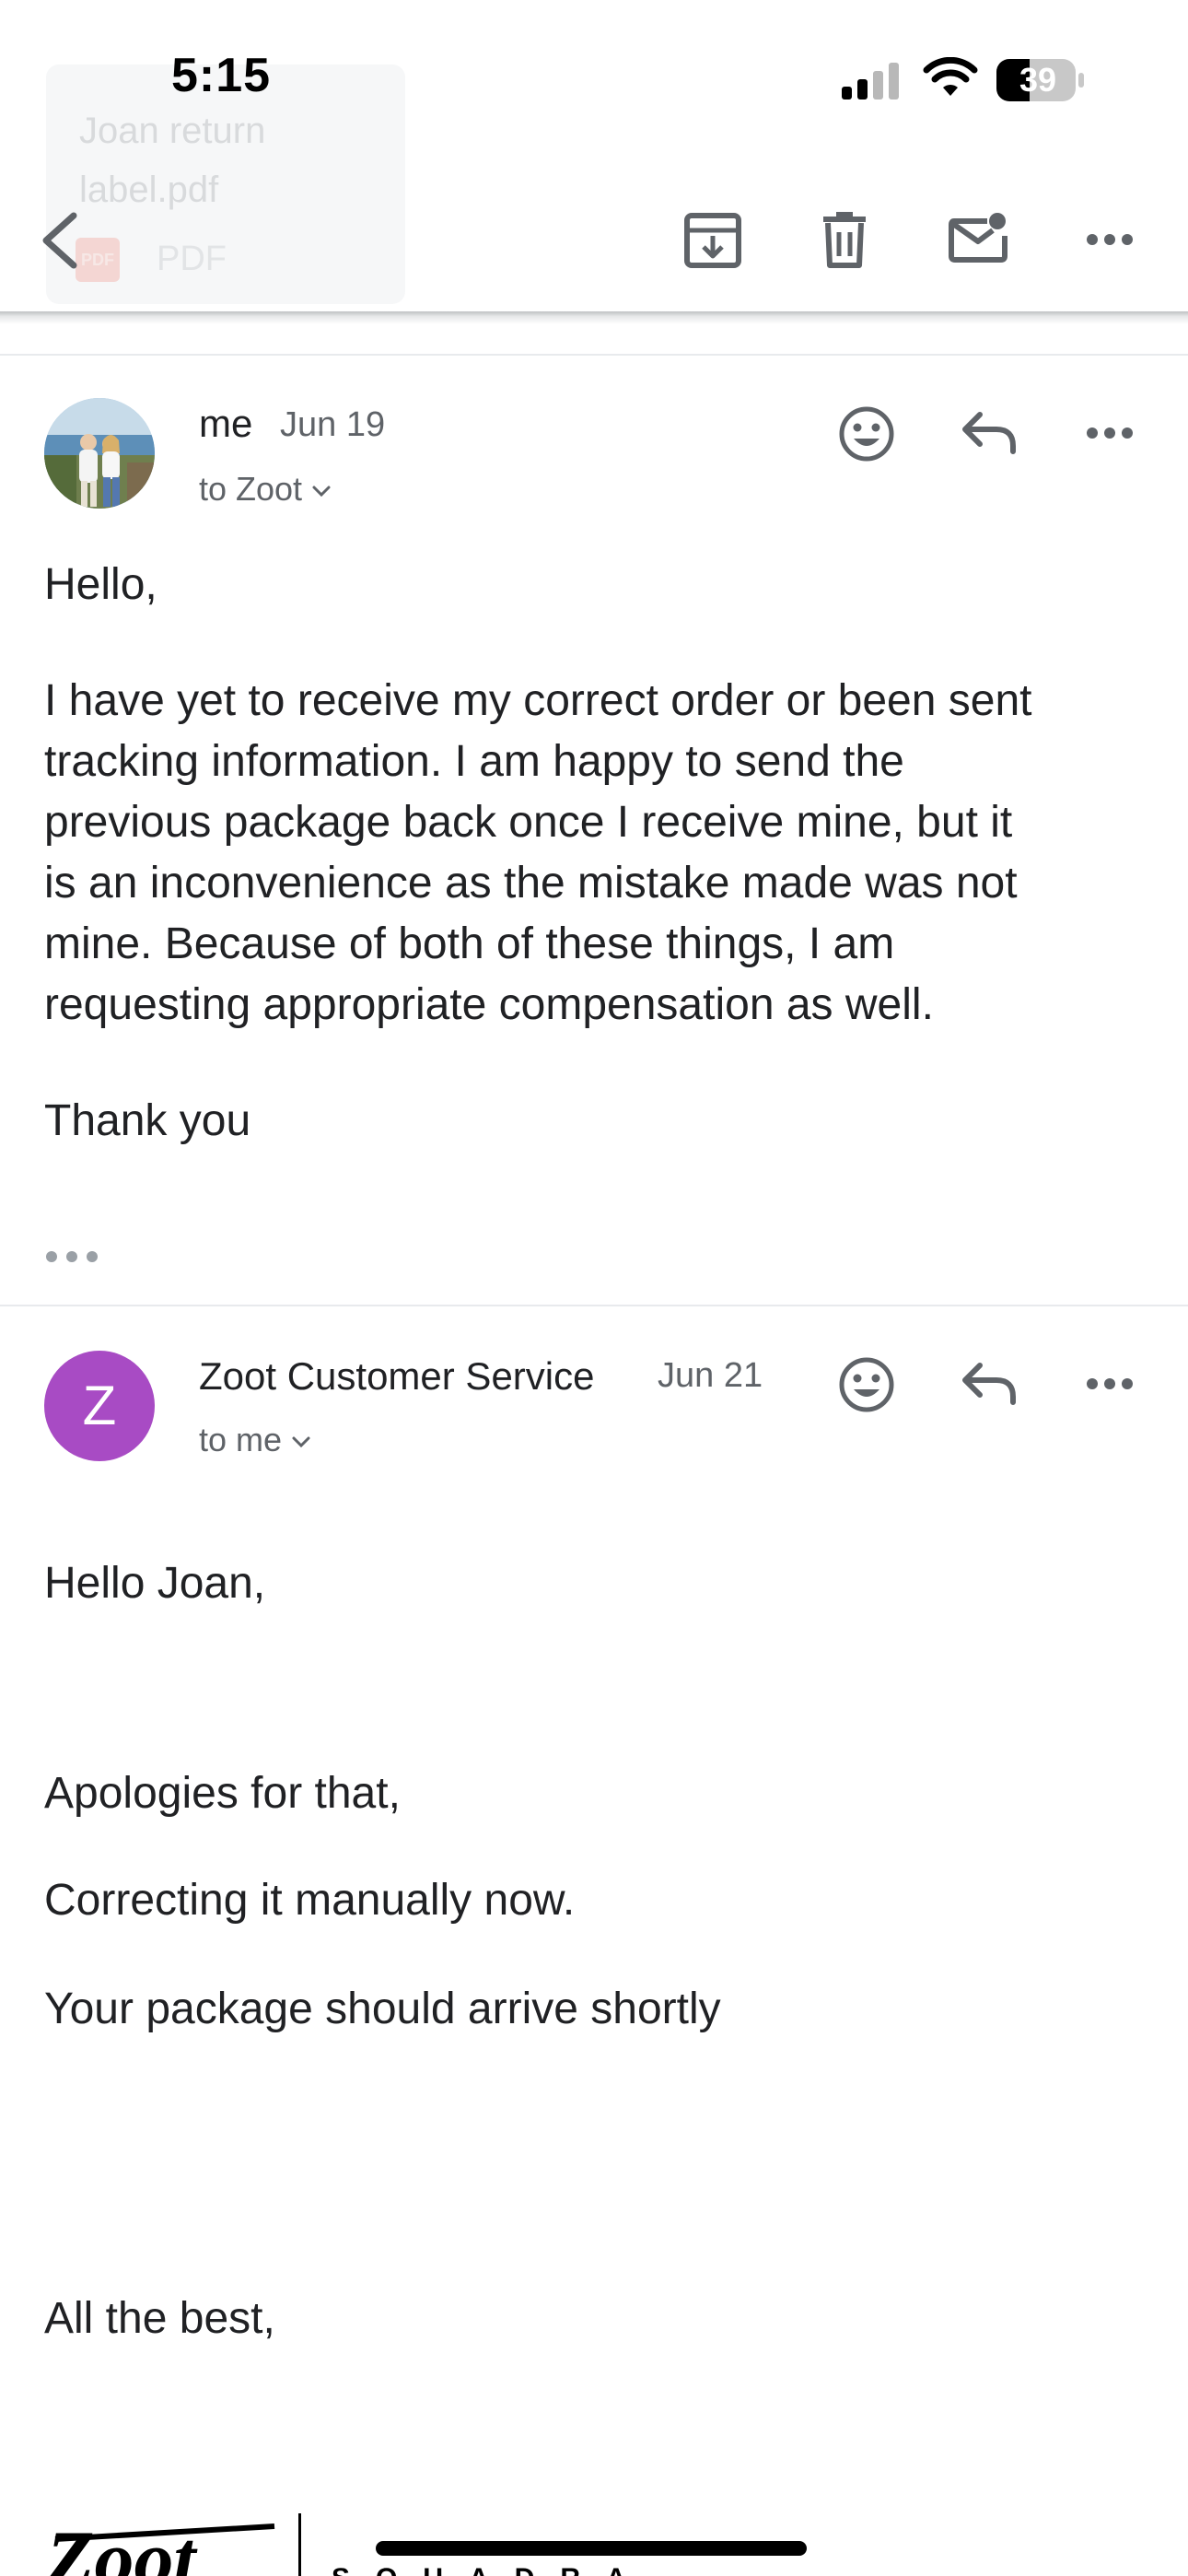 This screenshot has width=1188, height=2576. I want to click on recipient-details: to Zoot, so click(265, 489).